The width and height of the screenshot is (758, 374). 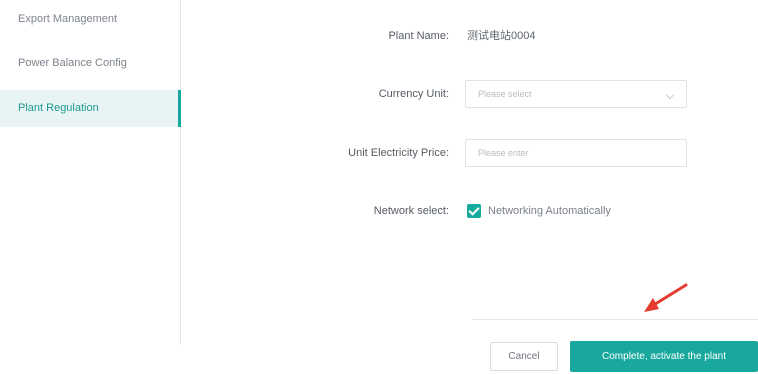 What do you see at coordinates (418, 36) in the screenshot?
I see `plant-name-label: Plant Name:` at bounding box center [418, 36].